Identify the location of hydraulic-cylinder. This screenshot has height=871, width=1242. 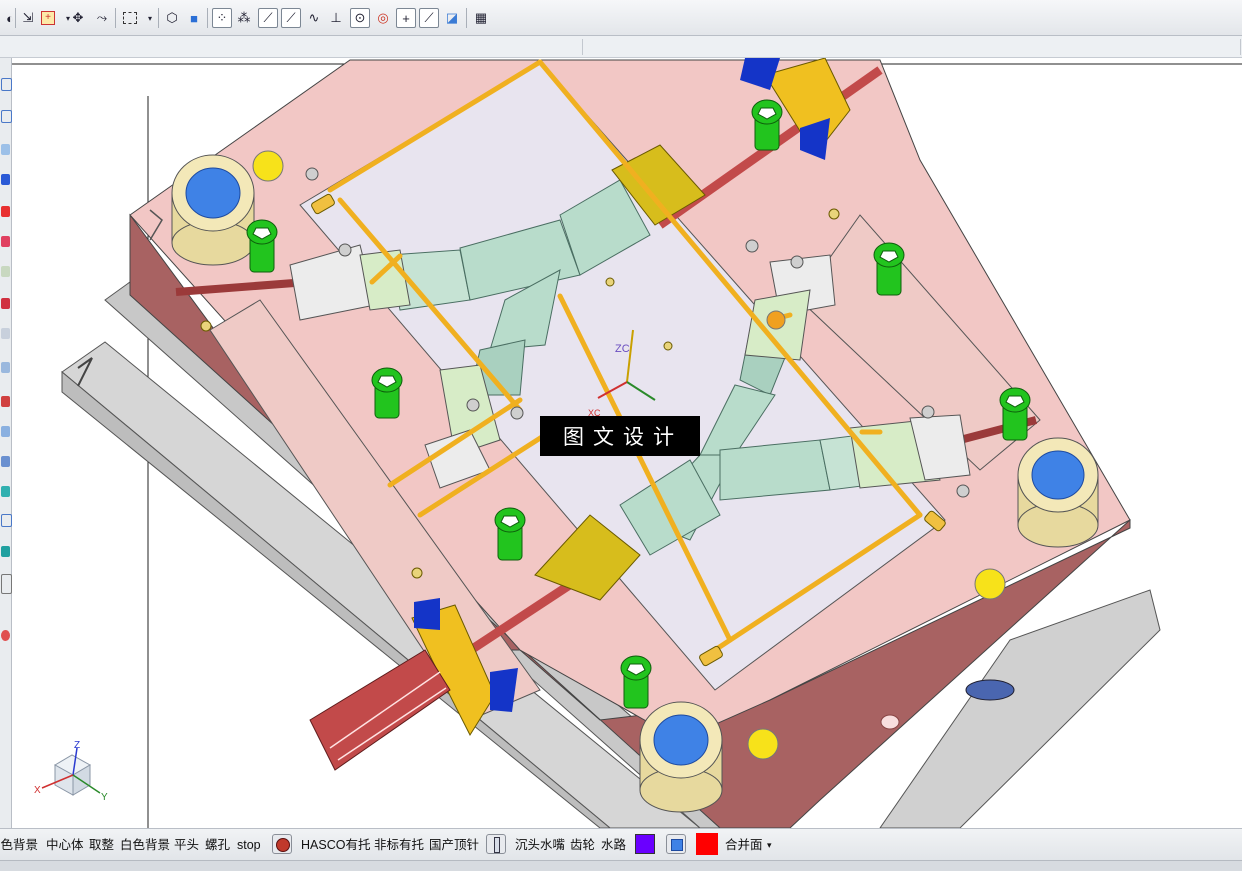
(380, 710).